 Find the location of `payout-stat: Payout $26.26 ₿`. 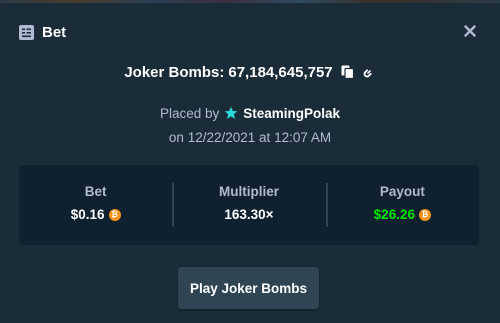

payout-stat: Payout $26.26 ₿ is located at coordinates (402, 205).